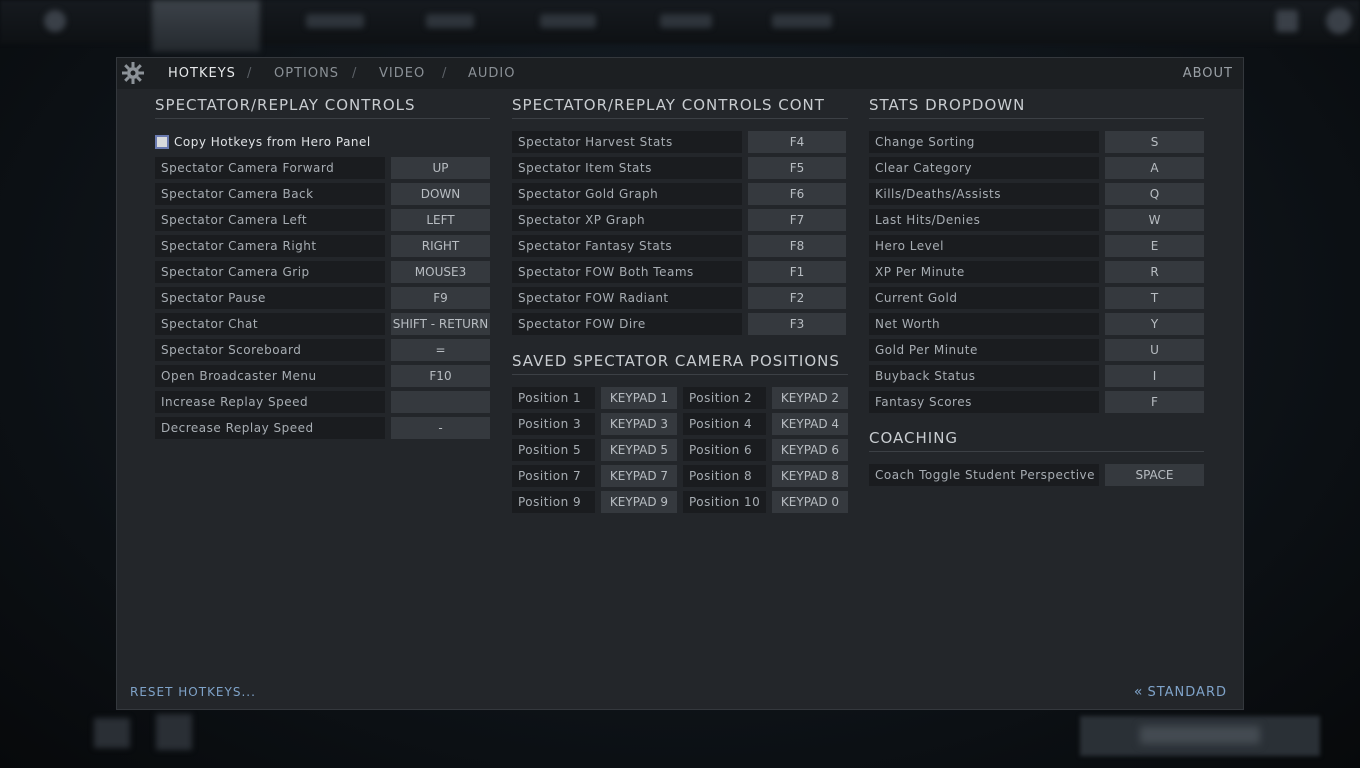  What do you see at coordinates (1187, 692) in the screenshot?
I see `standard-label: STANDARD` at bounding box center [1187, 692].